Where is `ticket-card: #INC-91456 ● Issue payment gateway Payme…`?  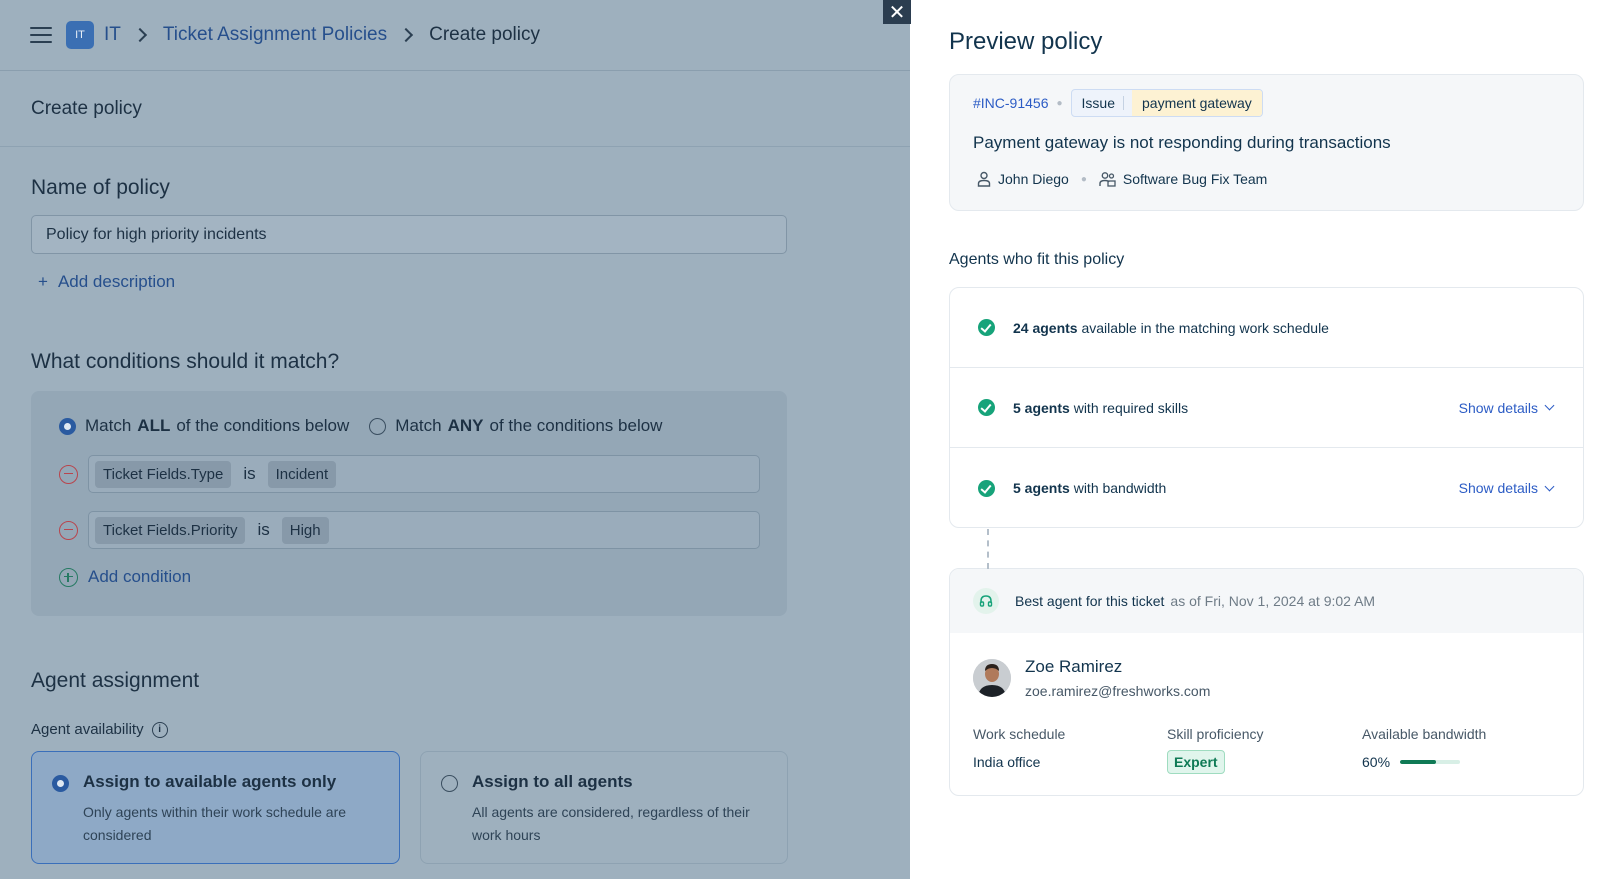 ticket-card: #INC-91456 ● Issue payment gateway Payme… is located at coordinates (1266, 142).